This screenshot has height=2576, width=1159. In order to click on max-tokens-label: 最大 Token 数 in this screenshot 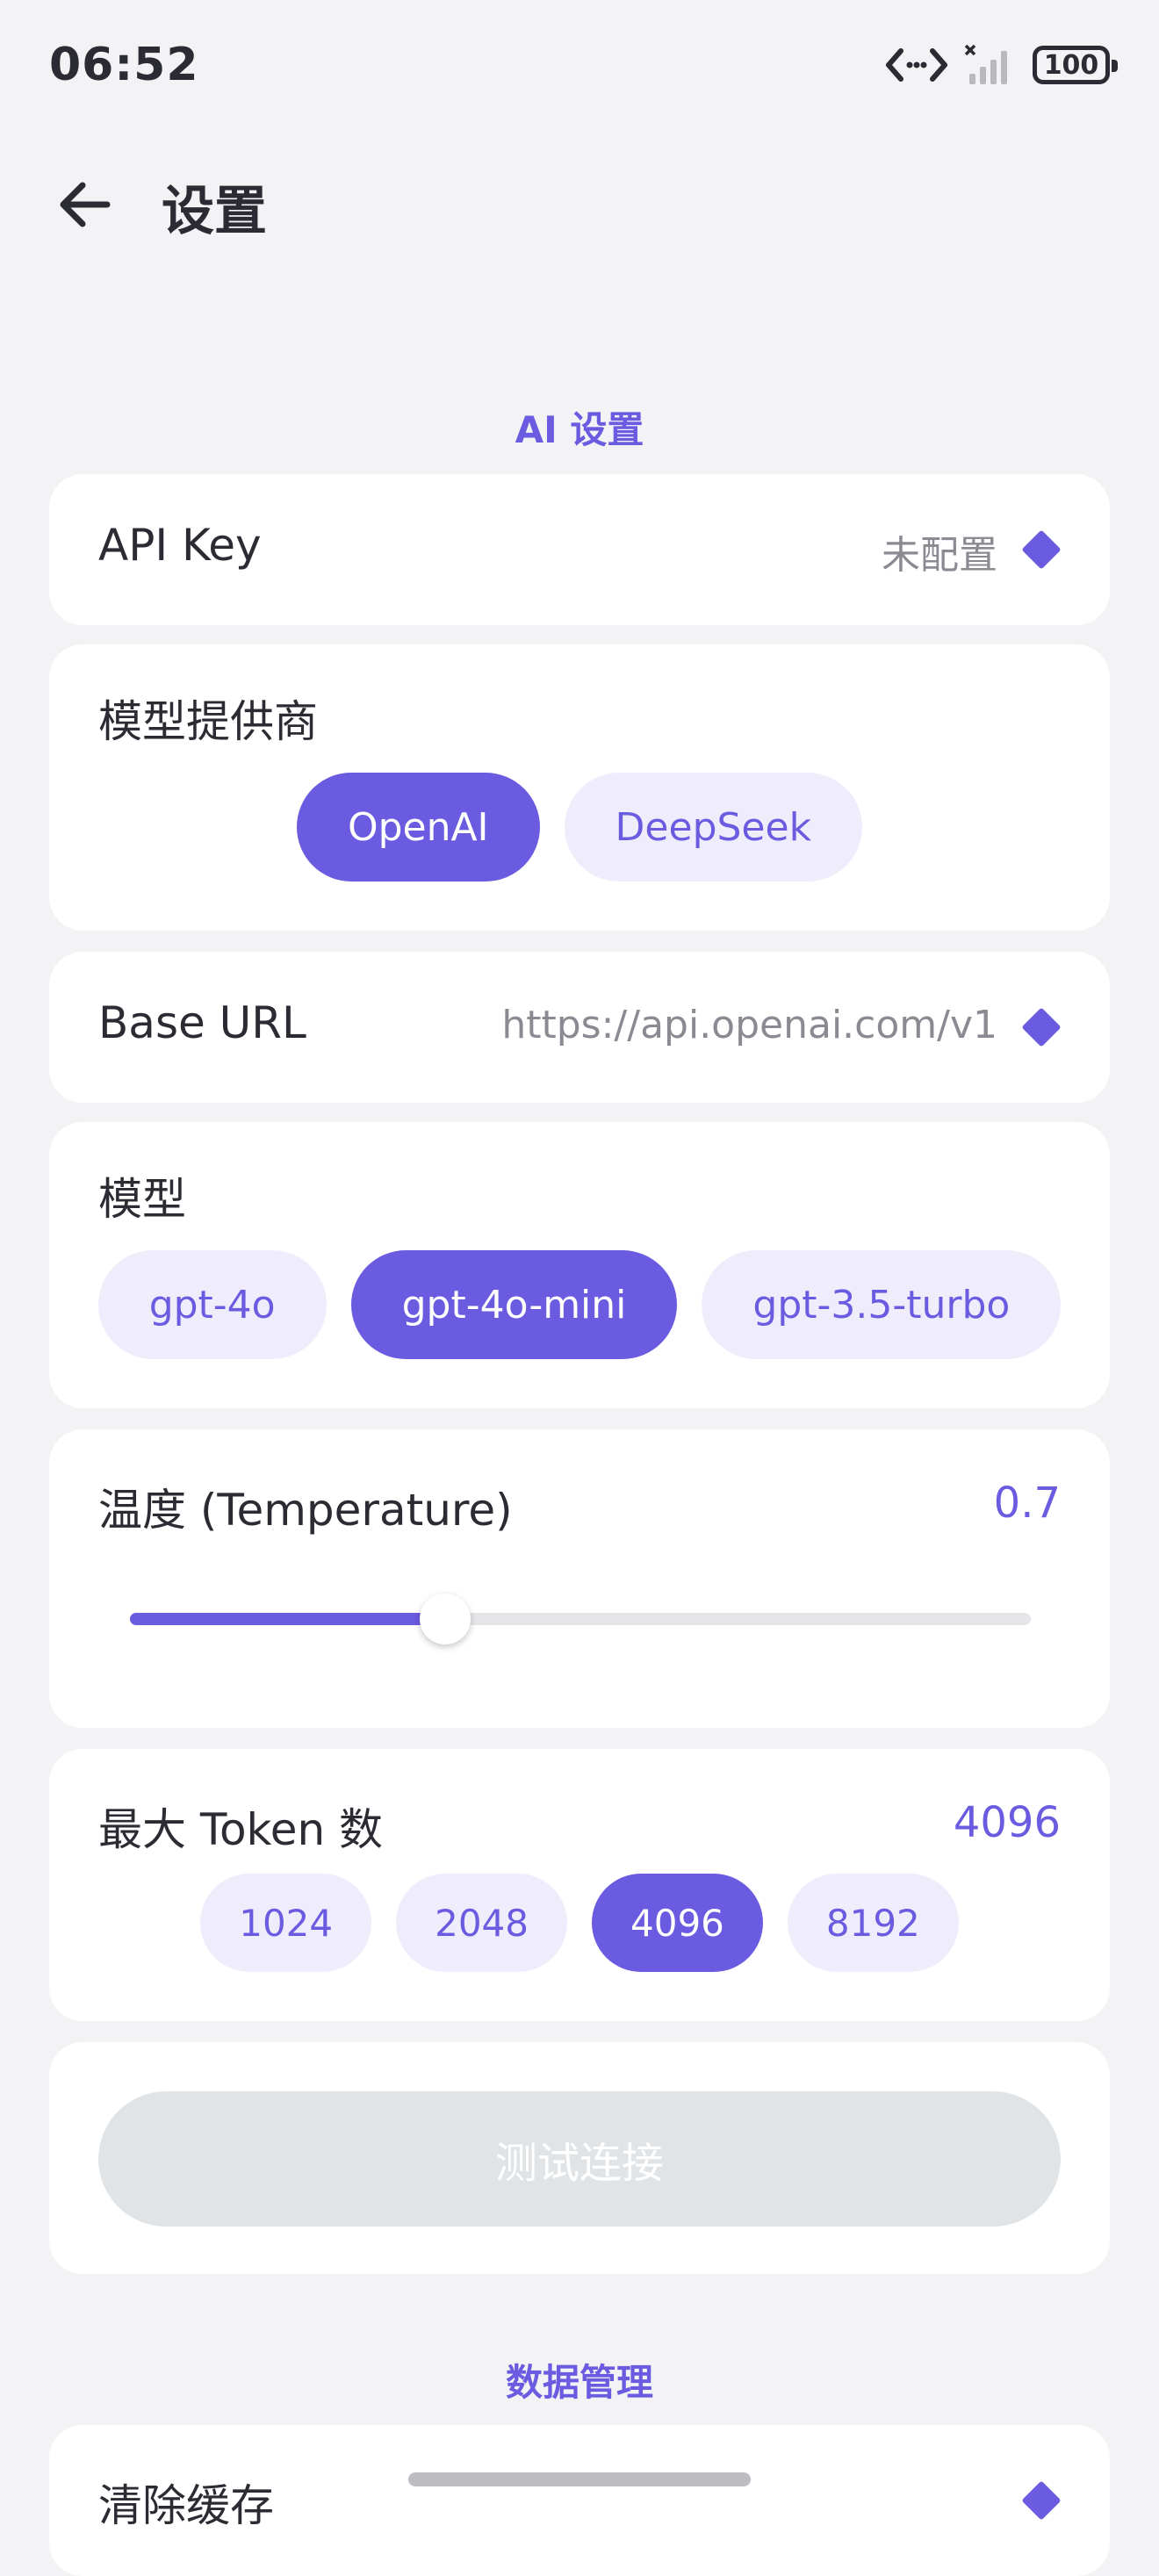, I will do `click(241, 1829)`.